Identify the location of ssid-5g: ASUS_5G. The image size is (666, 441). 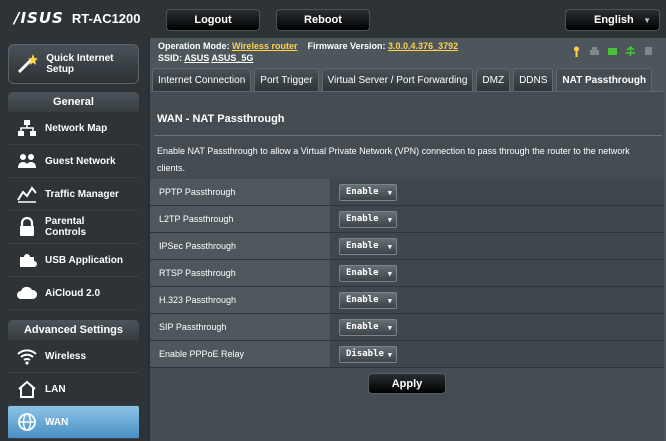
(232, 58).